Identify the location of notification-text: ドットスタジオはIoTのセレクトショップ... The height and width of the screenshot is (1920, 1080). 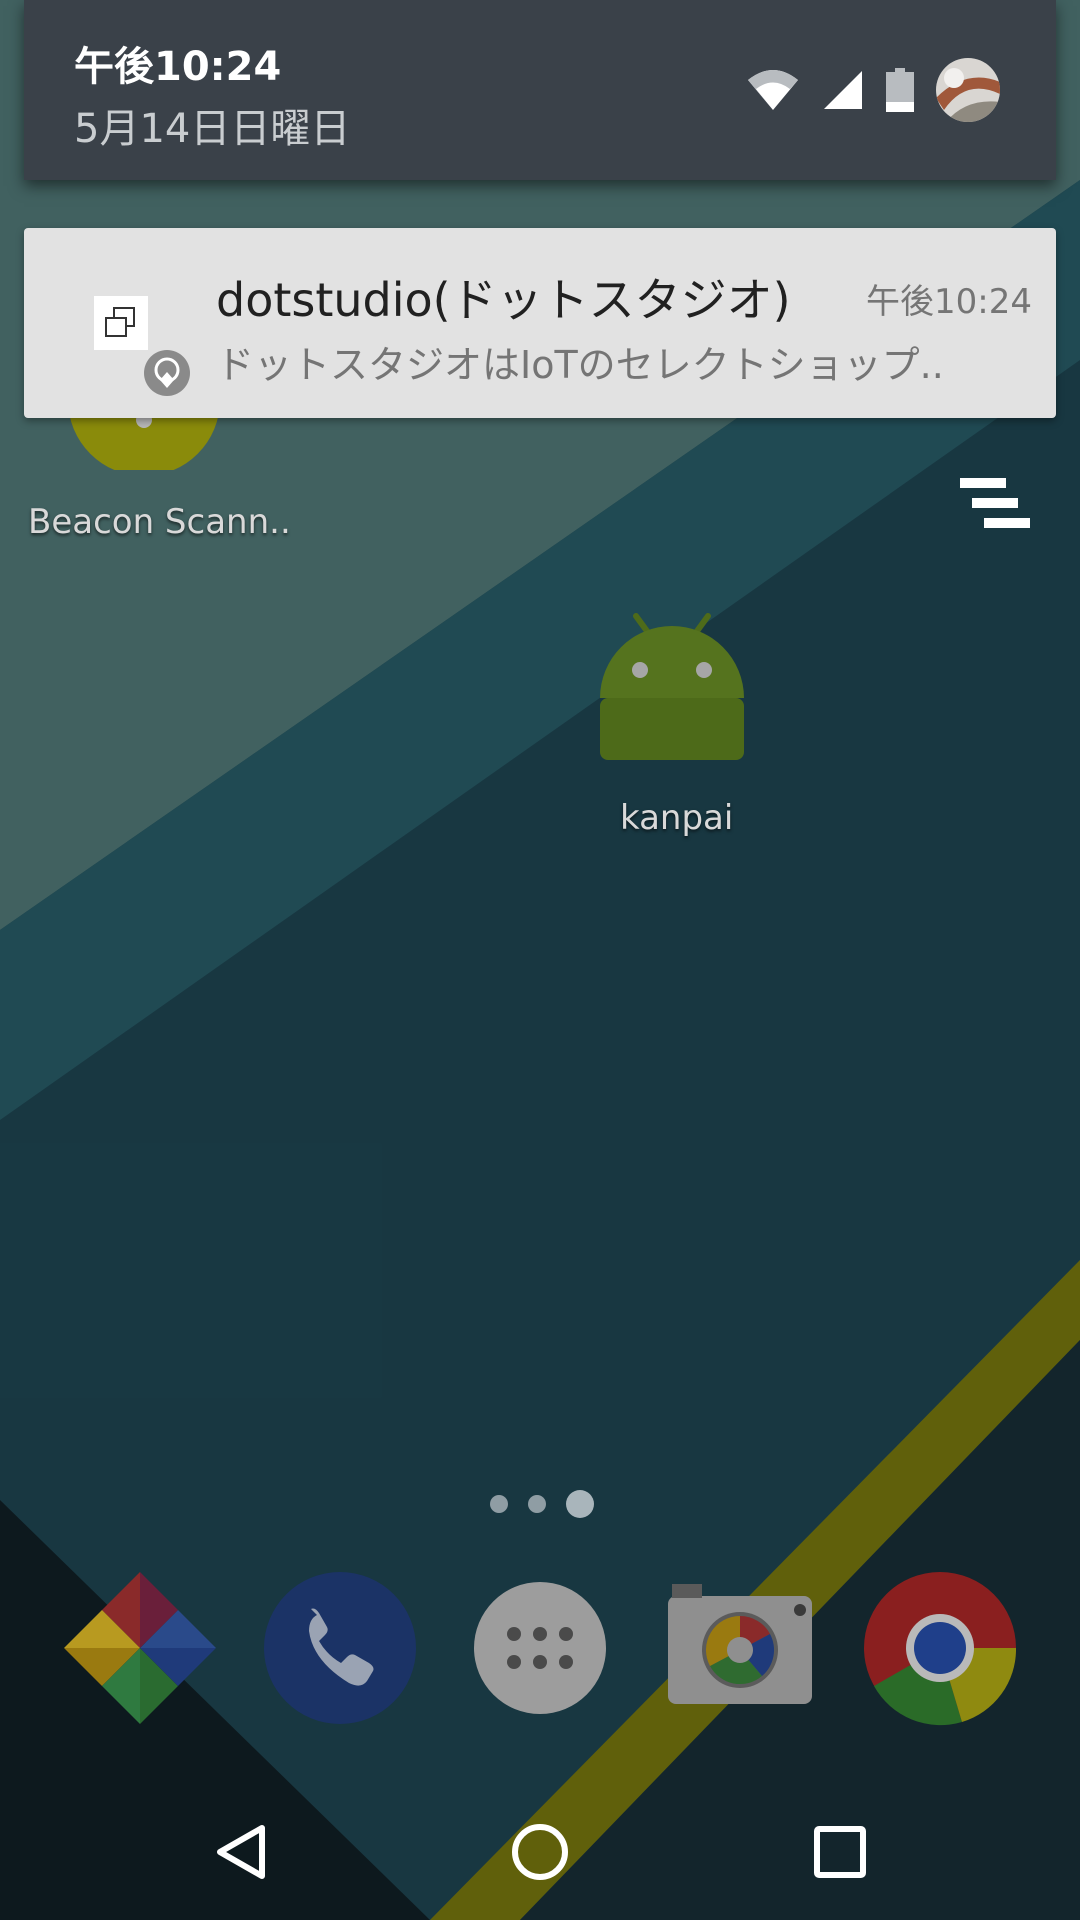
(580, 365).